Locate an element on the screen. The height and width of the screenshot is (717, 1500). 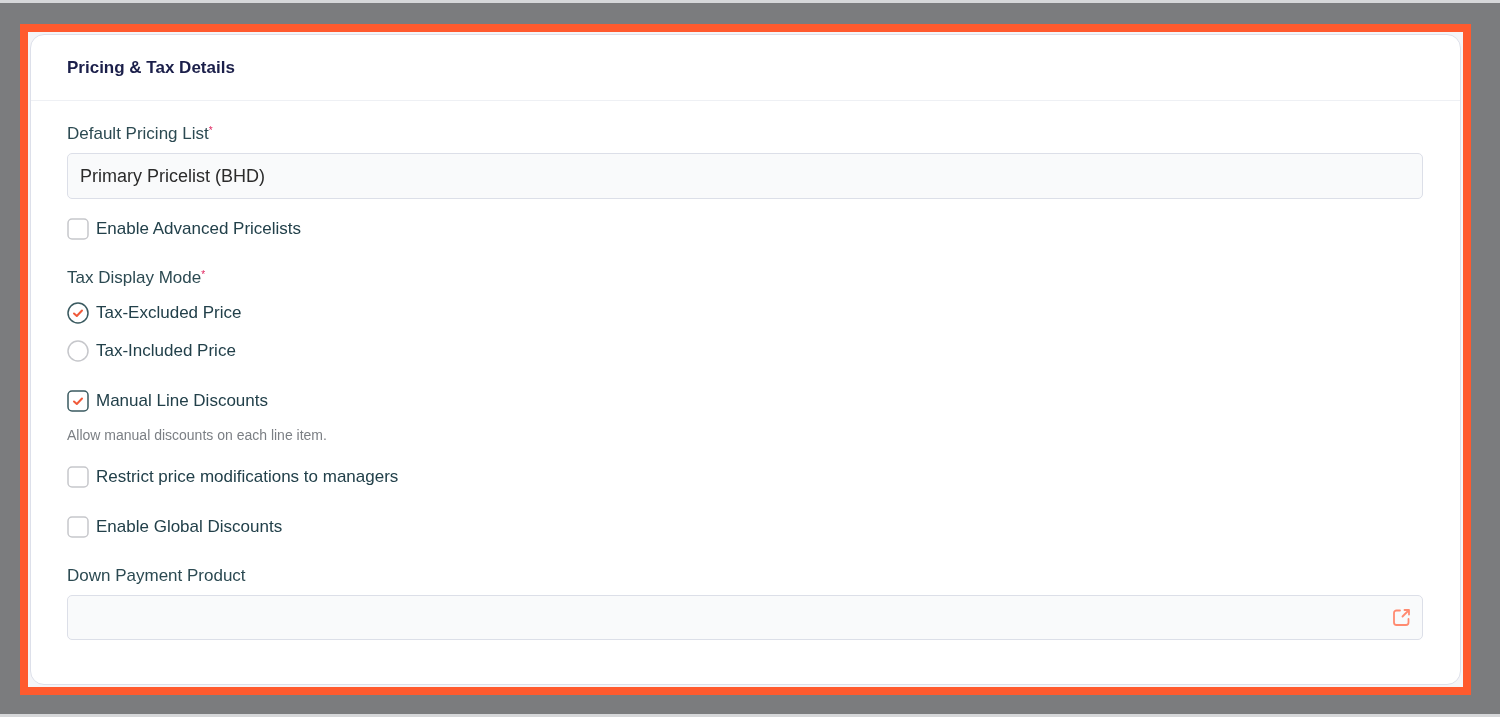
option-label: Restrict price modifications to managers is located at coordinates (247, 477).